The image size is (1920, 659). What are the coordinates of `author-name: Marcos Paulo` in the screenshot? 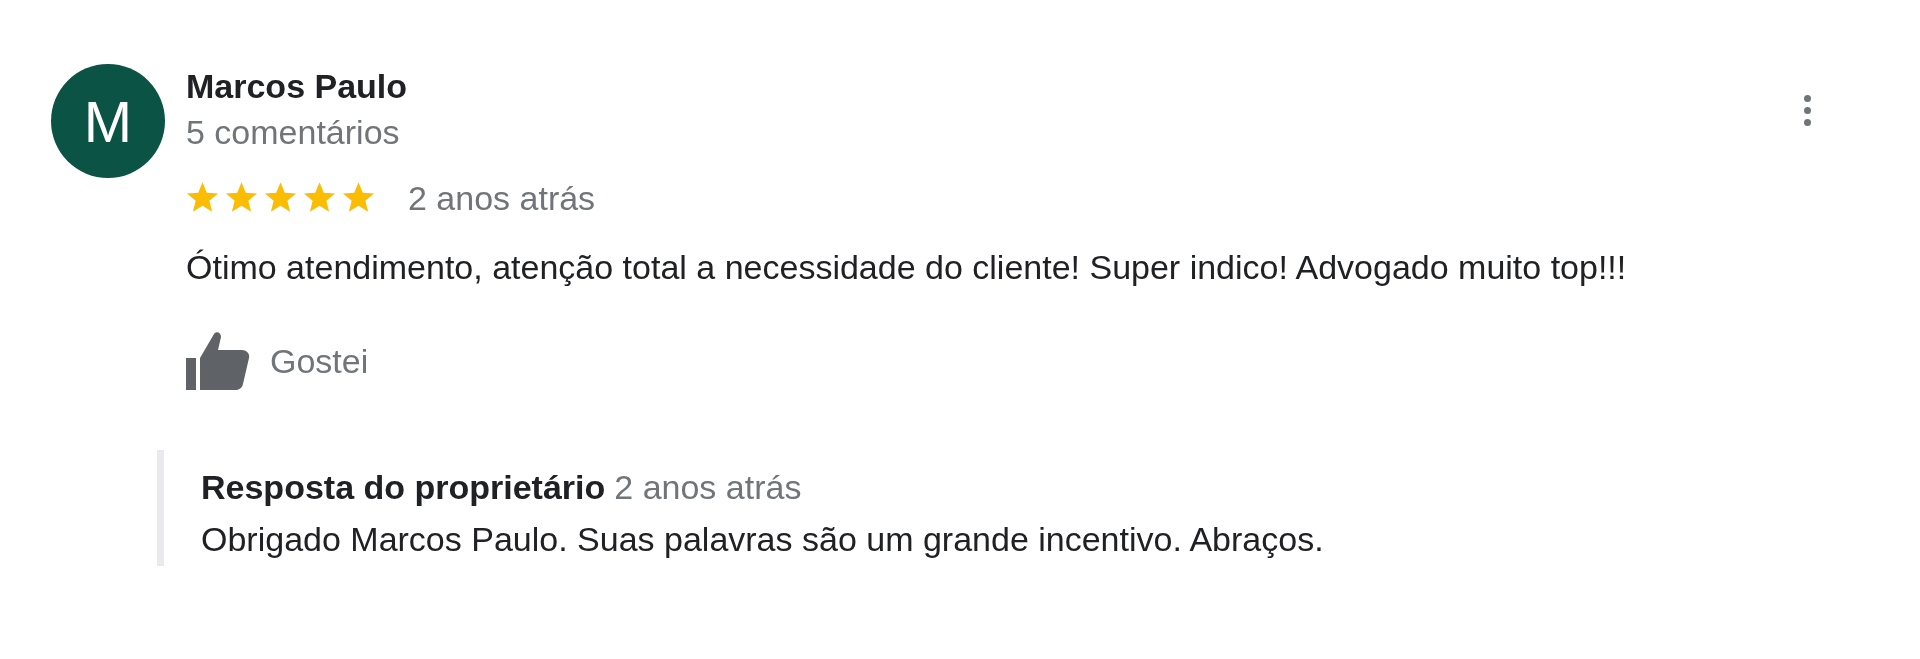 It's located at (297, 86).